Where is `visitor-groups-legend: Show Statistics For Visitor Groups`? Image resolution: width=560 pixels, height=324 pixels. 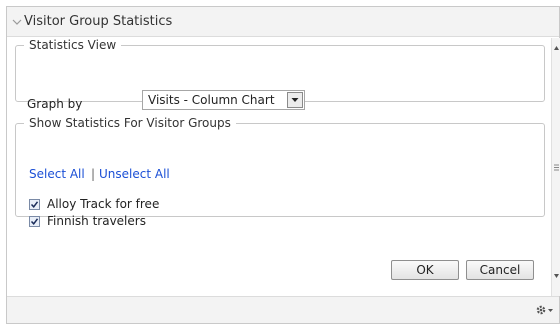 visitor-groups-legend: Show Statistics For Visitor Groups is located at coordinates (130, 123).